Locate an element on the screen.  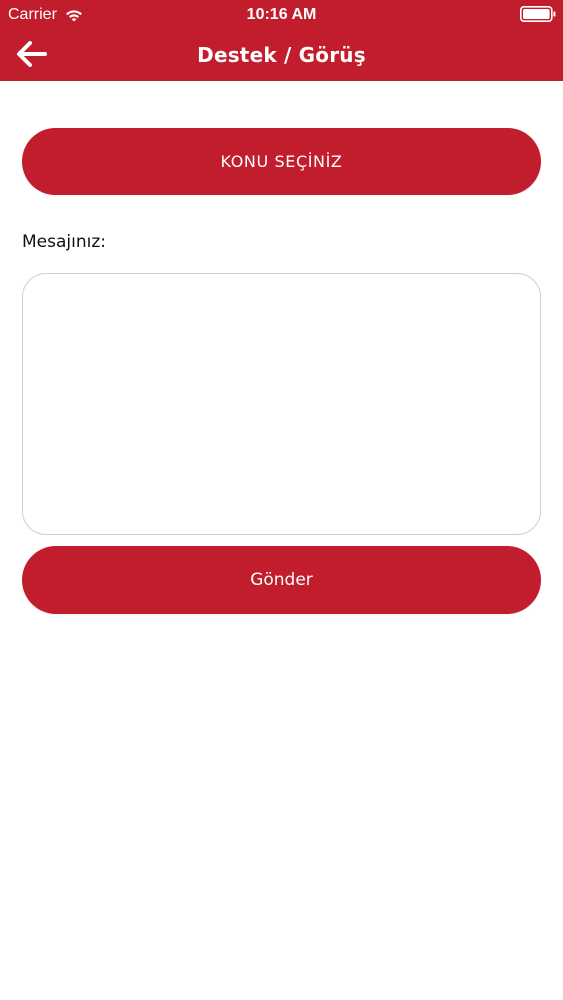
status-time: 10:16 AM is located at coordinates (281, 14).